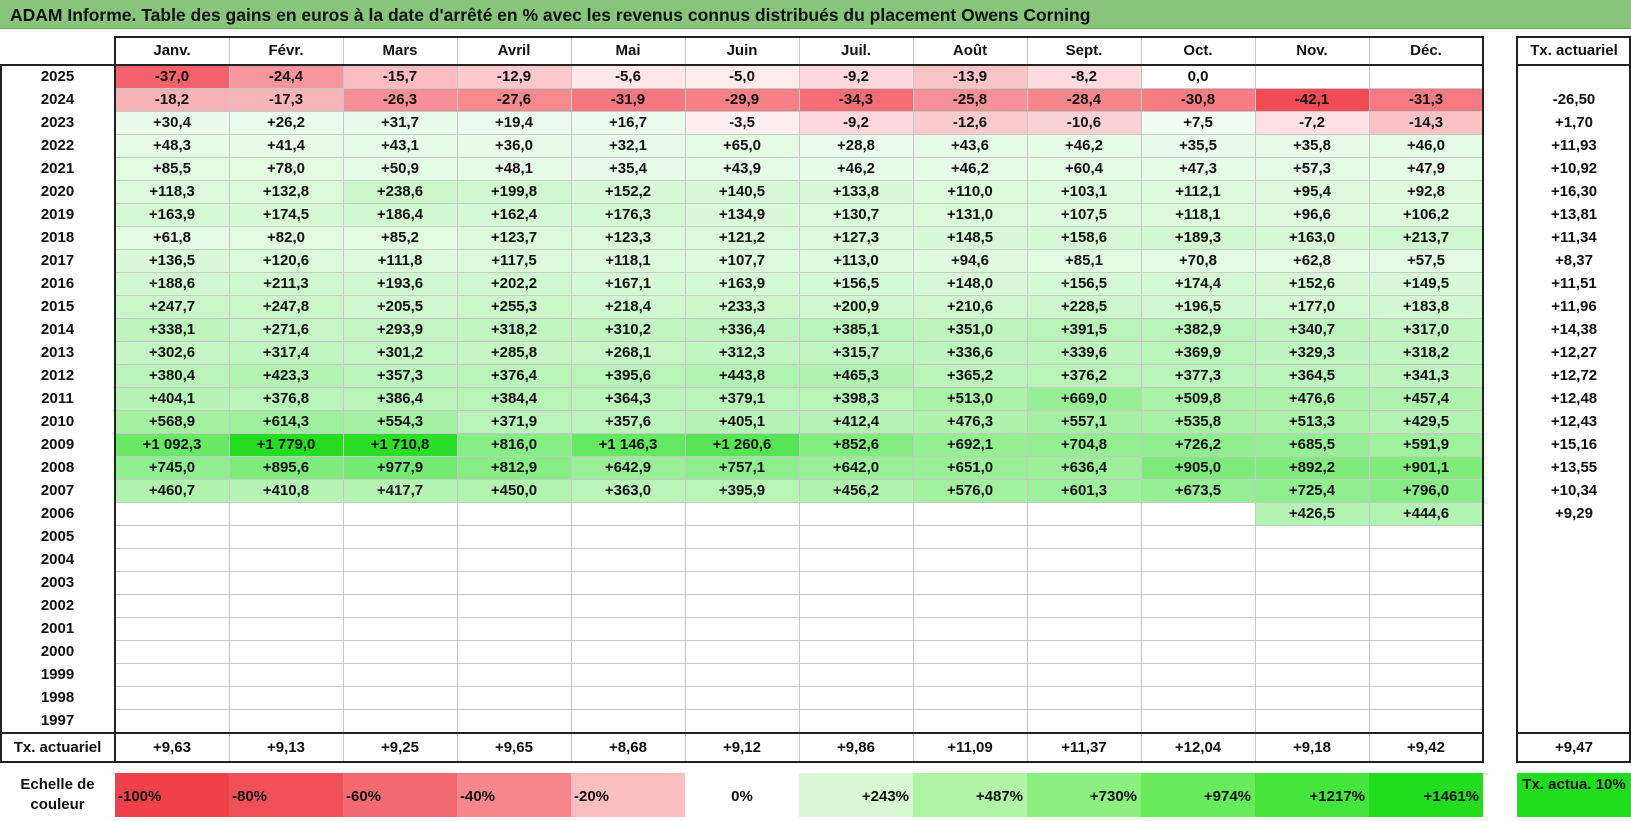 This screenshot has width=1631, height=821. I want to click on heatmap-cell: +692,1, so click(970, 444).